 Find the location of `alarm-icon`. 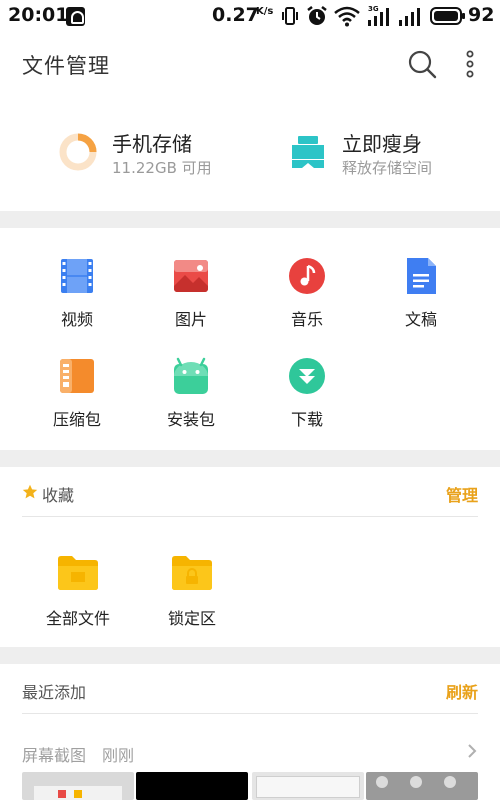

alarm-icon is located at coordinates (317, 15).